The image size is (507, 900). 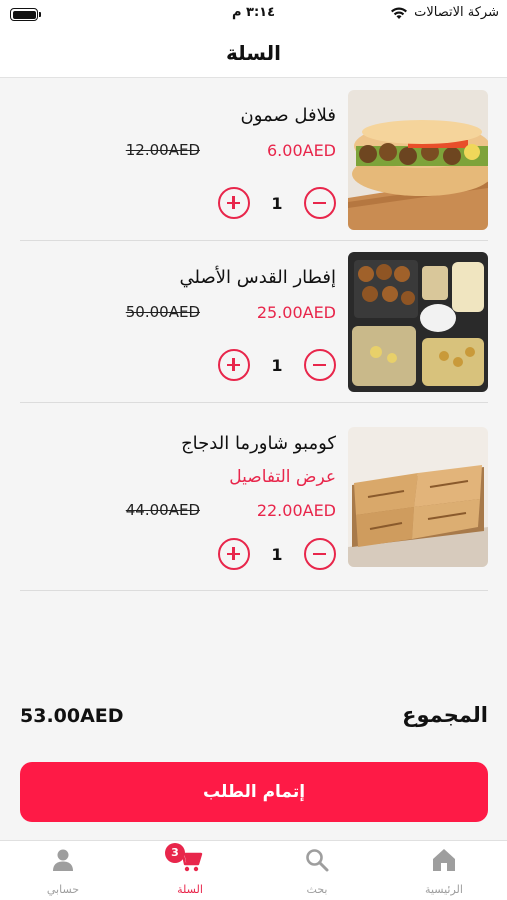 I want to click on page-title: السلة, so click(x=253, y=53).